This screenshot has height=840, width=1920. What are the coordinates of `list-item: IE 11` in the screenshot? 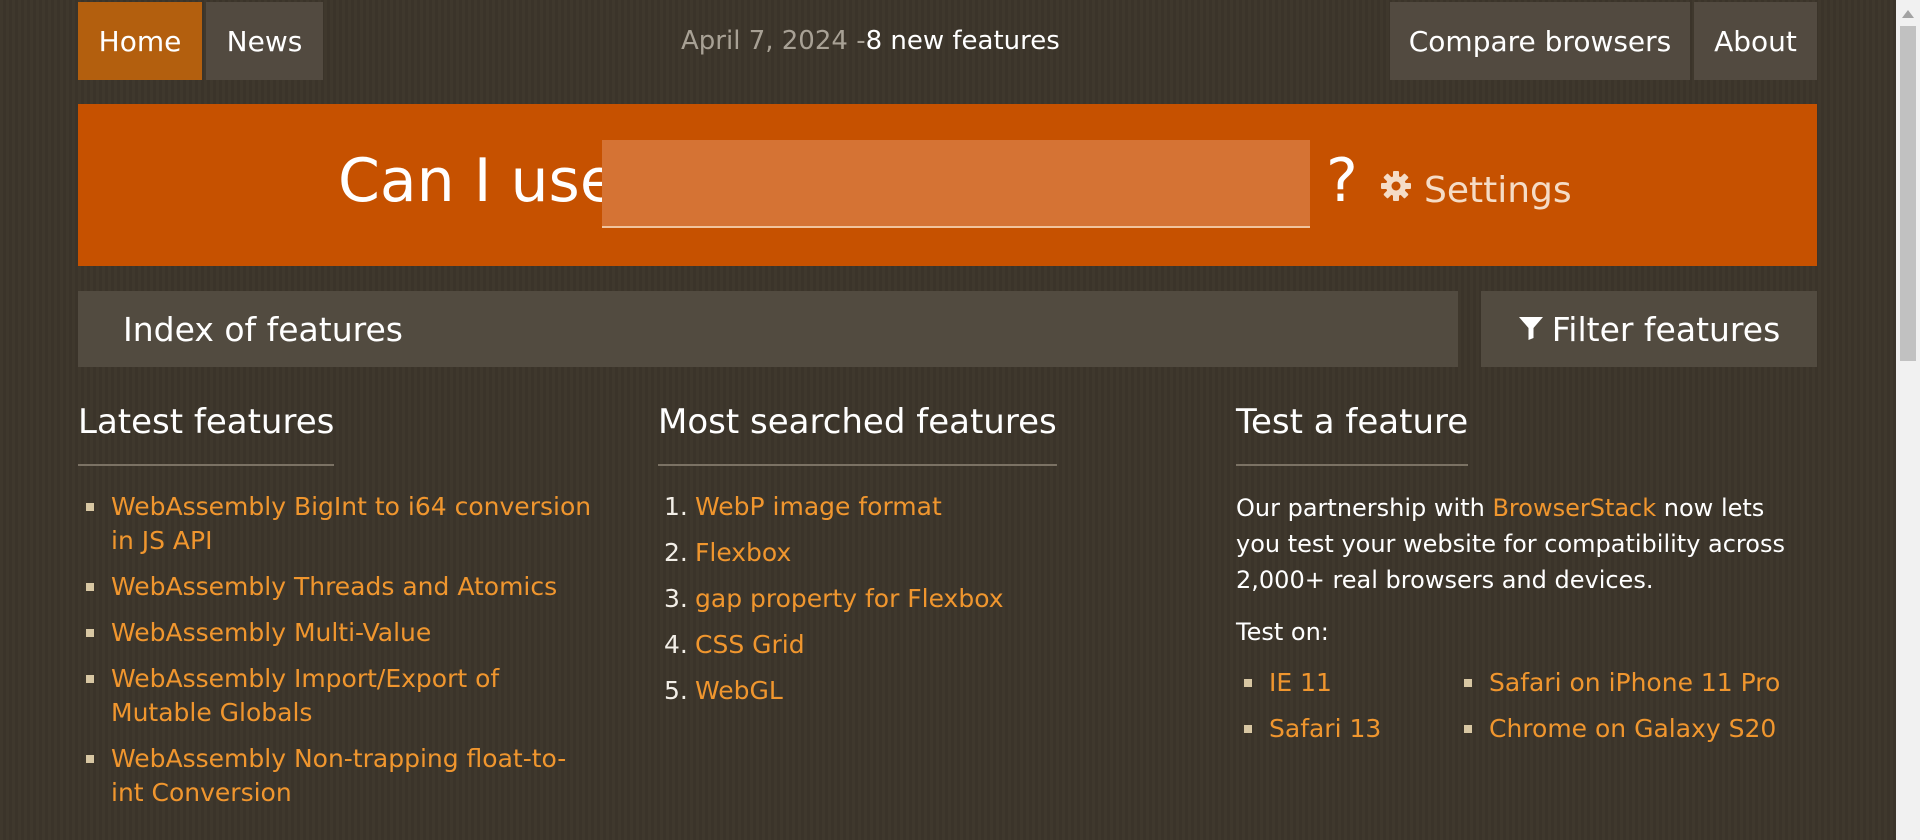 It's located at (1346, 683).